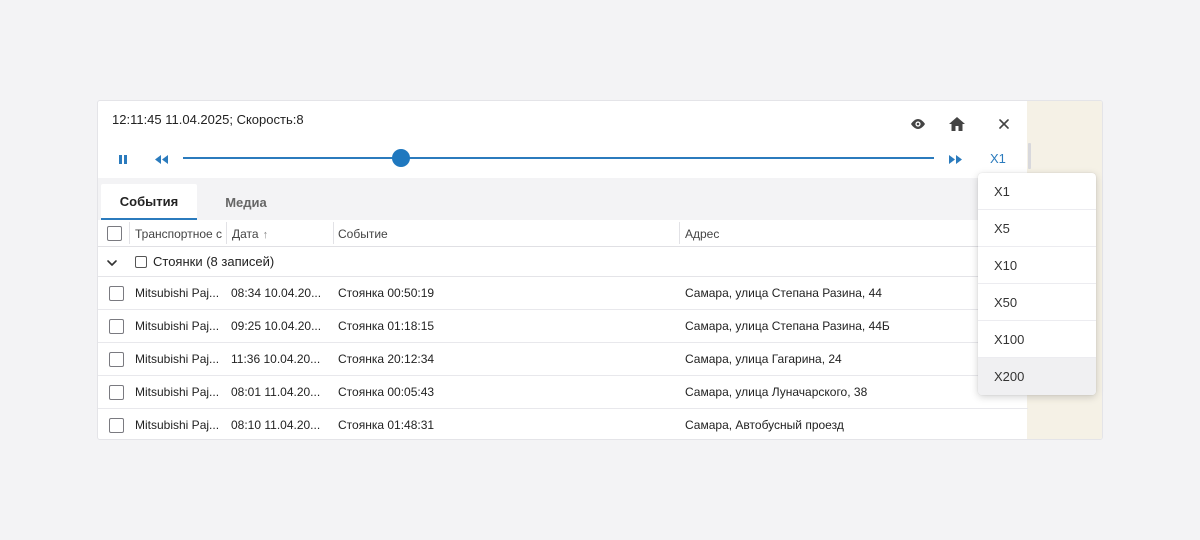 This screenshot has width=1200, height=540. Describe the element at coordinates (386, 326) in the screenshot. I see `cell-event: Стоянка 01:18:15` at that location.